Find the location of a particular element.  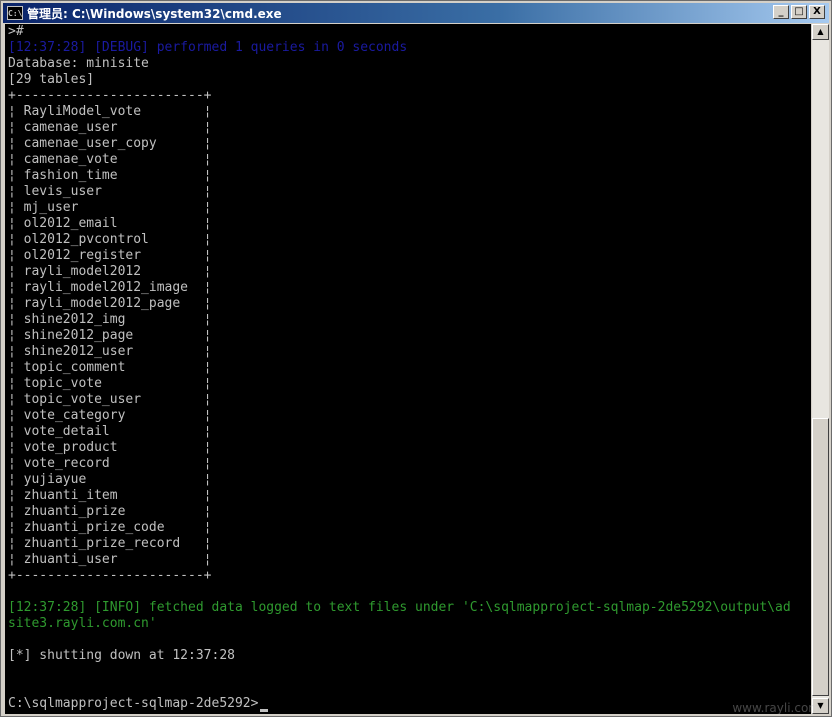

table-row: ¦ zhuanti_prize_record ¦ is located at coordinates (110, 543).